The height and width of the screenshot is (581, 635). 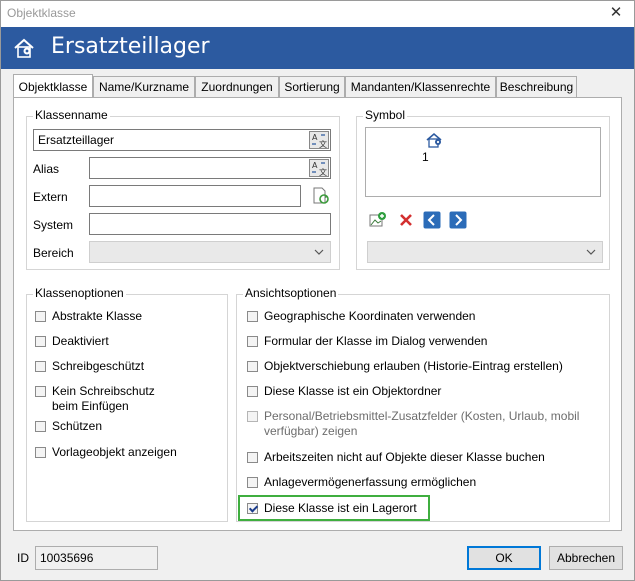 I want to click on checkbox-label: Abstrakte Klasse, so click(x=97, y=316).